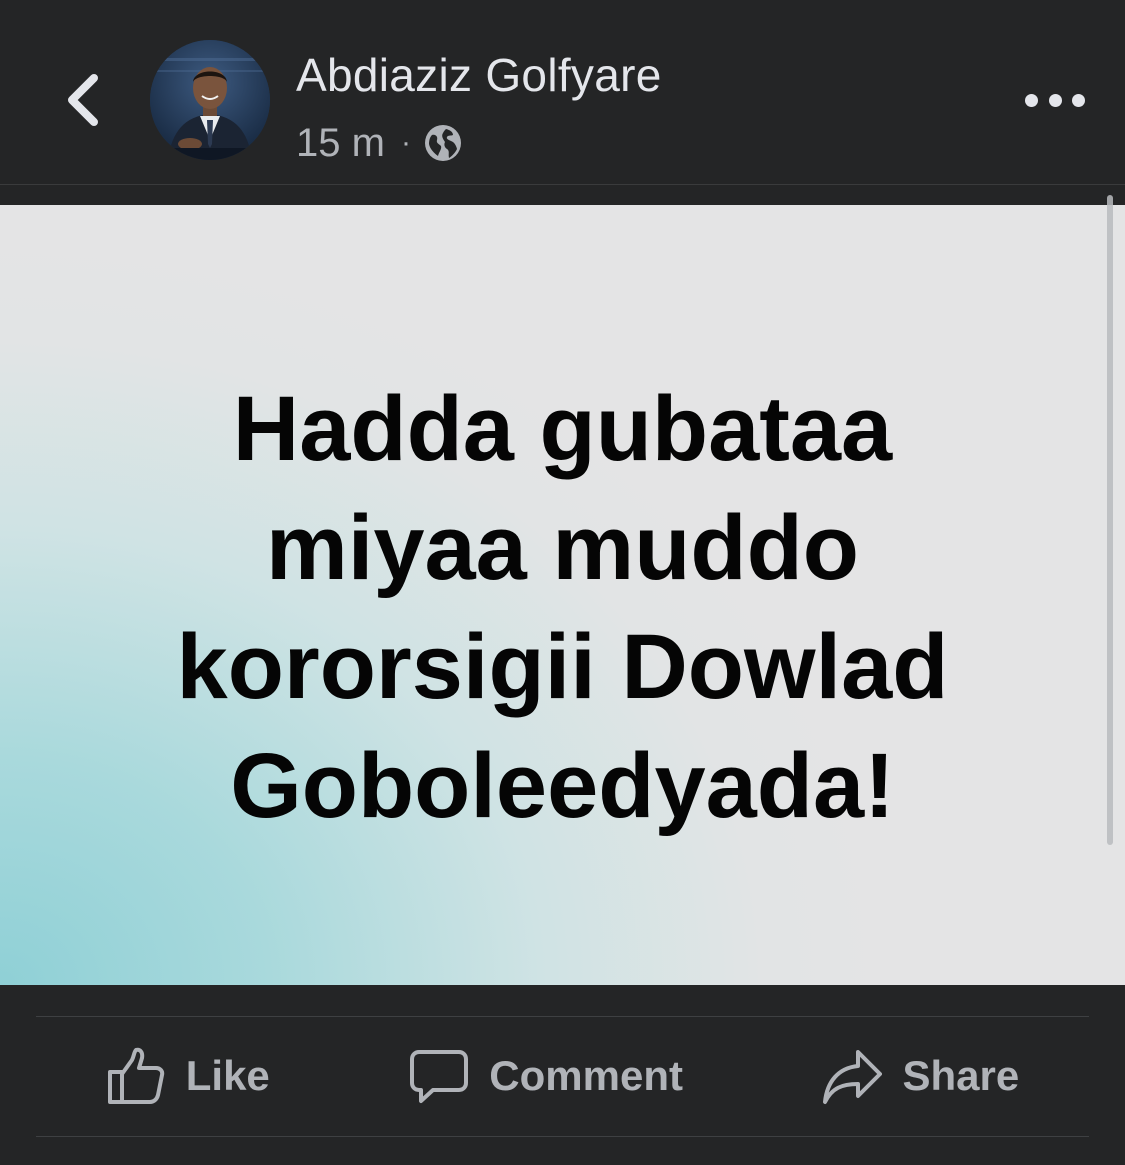  I want to click on avatar-photo, so click(210, 100).